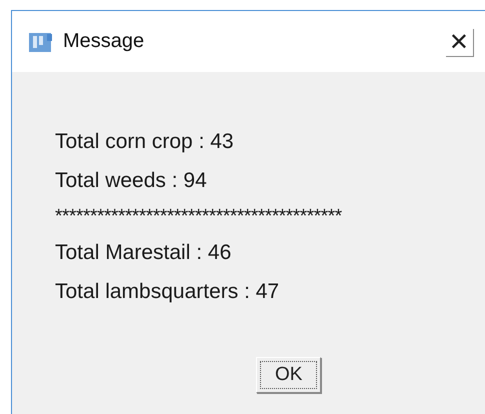 This screenshot has width=485, height=414. I want to click on message-line: Total corn crop : 43, so click(145, 142).